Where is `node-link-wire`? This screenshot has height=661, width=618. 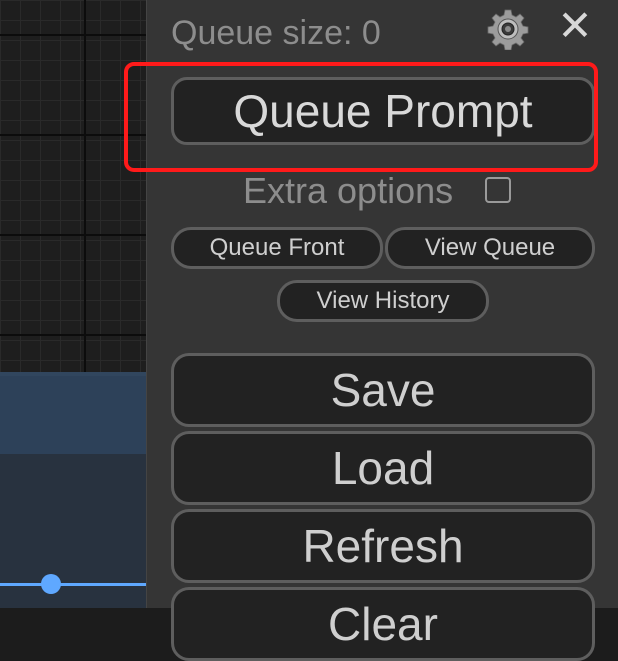 node-link-wire is located at coordinates (73, 584).